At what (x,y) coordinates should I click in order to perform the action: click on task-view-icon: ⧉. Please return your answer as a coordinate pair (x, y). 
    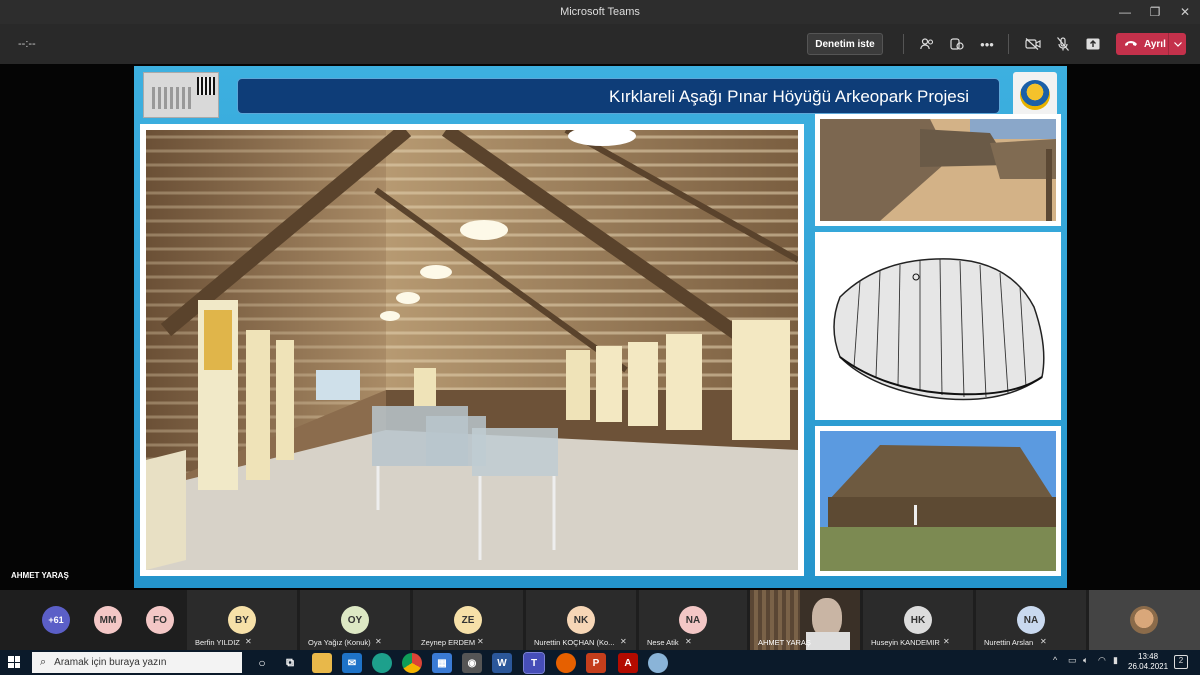
    Looking at the image, I should click on (290, 663).